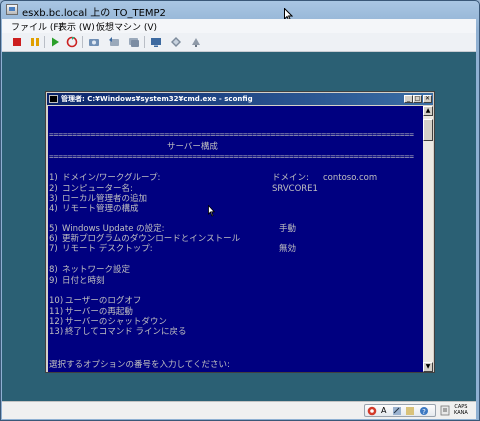 Image resolution: width=480 pixels, height=421 pixels. I want to click on menu-file: ファイル (F), so click(36, 26).